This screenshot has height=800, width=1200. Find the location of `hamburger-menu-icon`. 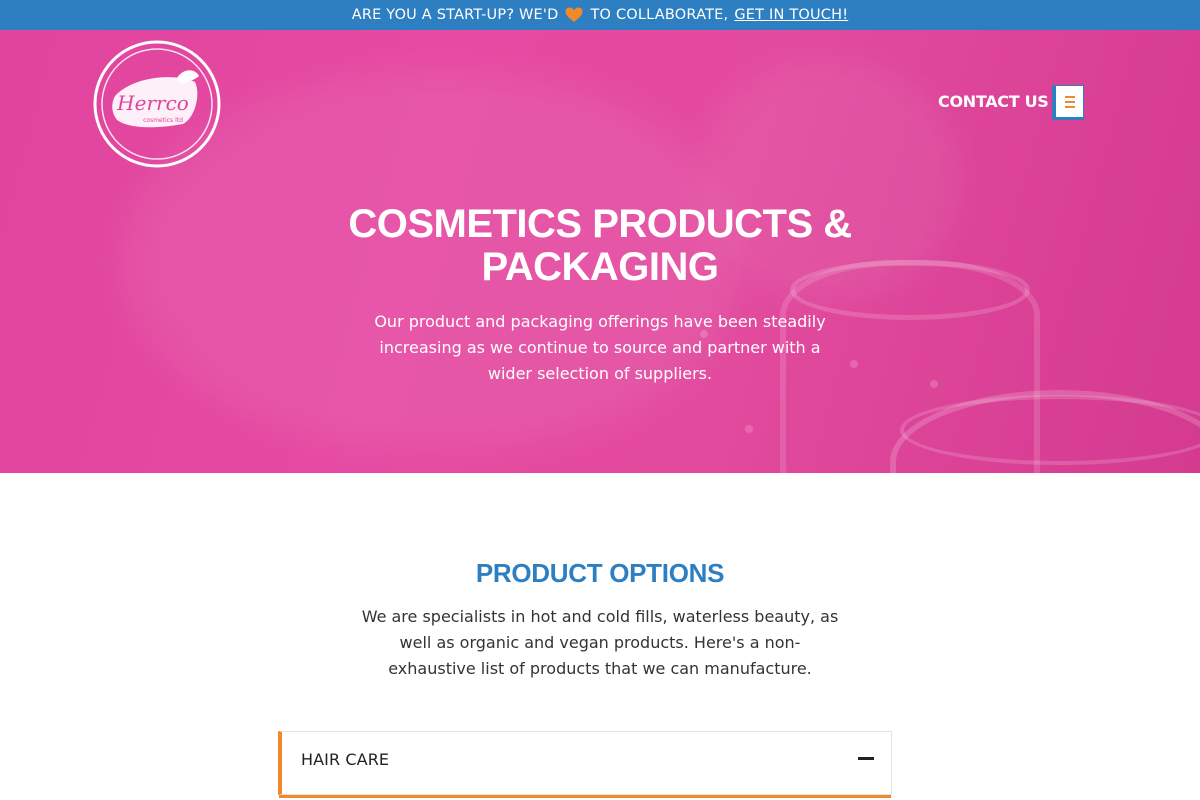

hamburger-menu-icon is located at coordinates (1069, 101).